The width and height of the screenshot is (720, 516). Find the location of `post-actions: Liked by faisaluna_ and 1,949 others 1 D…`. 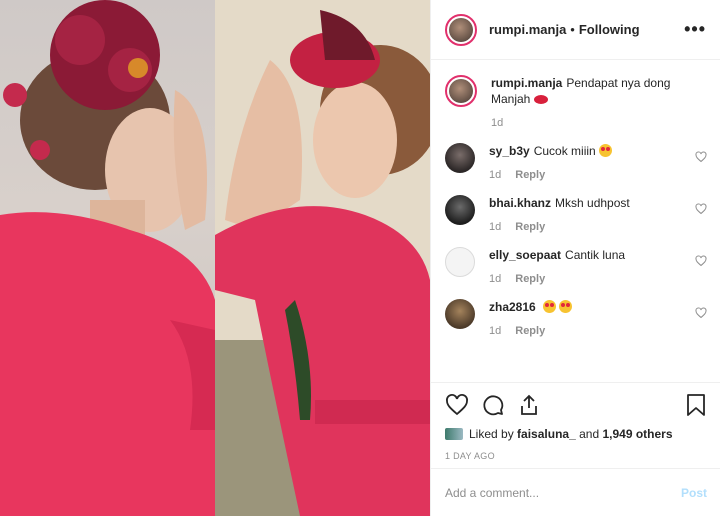

post-actions: Liked by faisaluna_ and 1,949 others 1 D… is located at coordinates (575, 421).